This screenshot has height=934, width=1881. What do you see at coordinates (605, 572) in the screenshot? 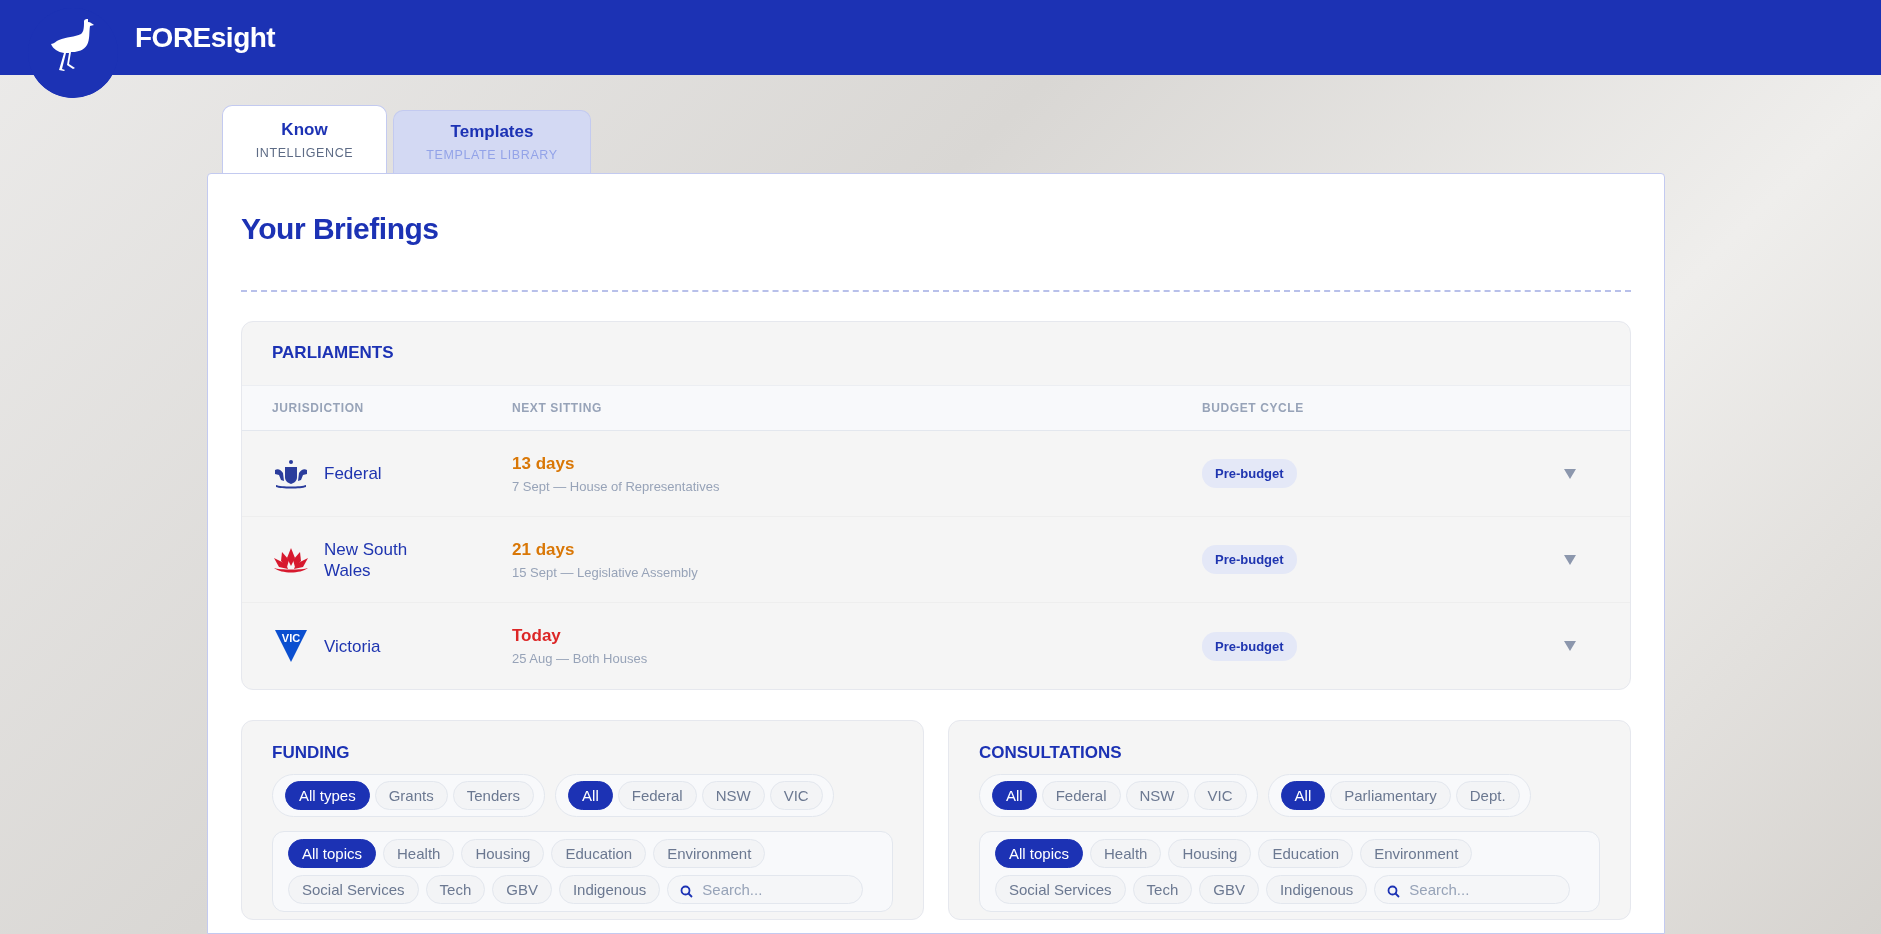
I see `sitting-detail: 15 Sept — Legislative Assembly` at bounding box center [605, 572].